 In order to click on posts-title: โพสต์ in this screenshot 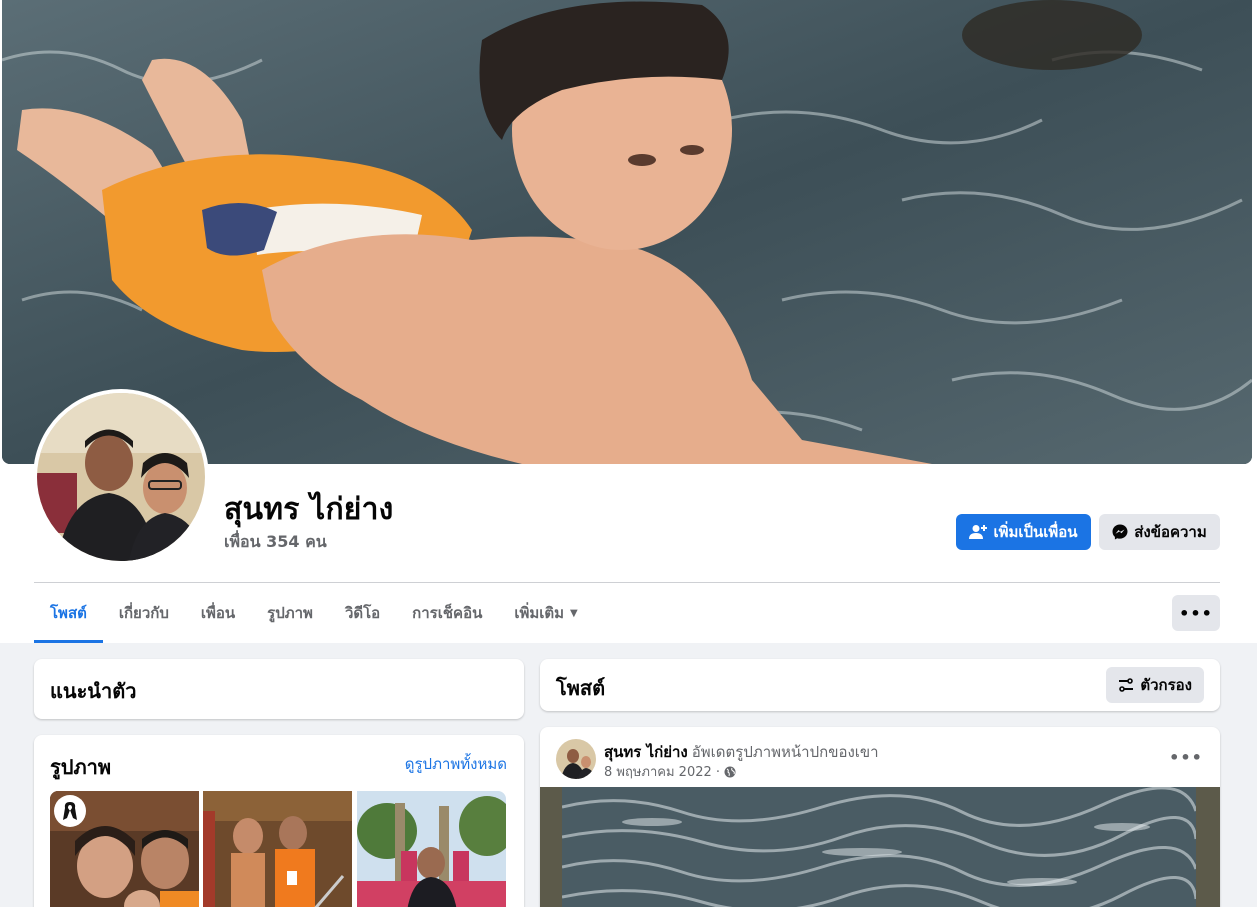, I will do `click(581, 688)`.